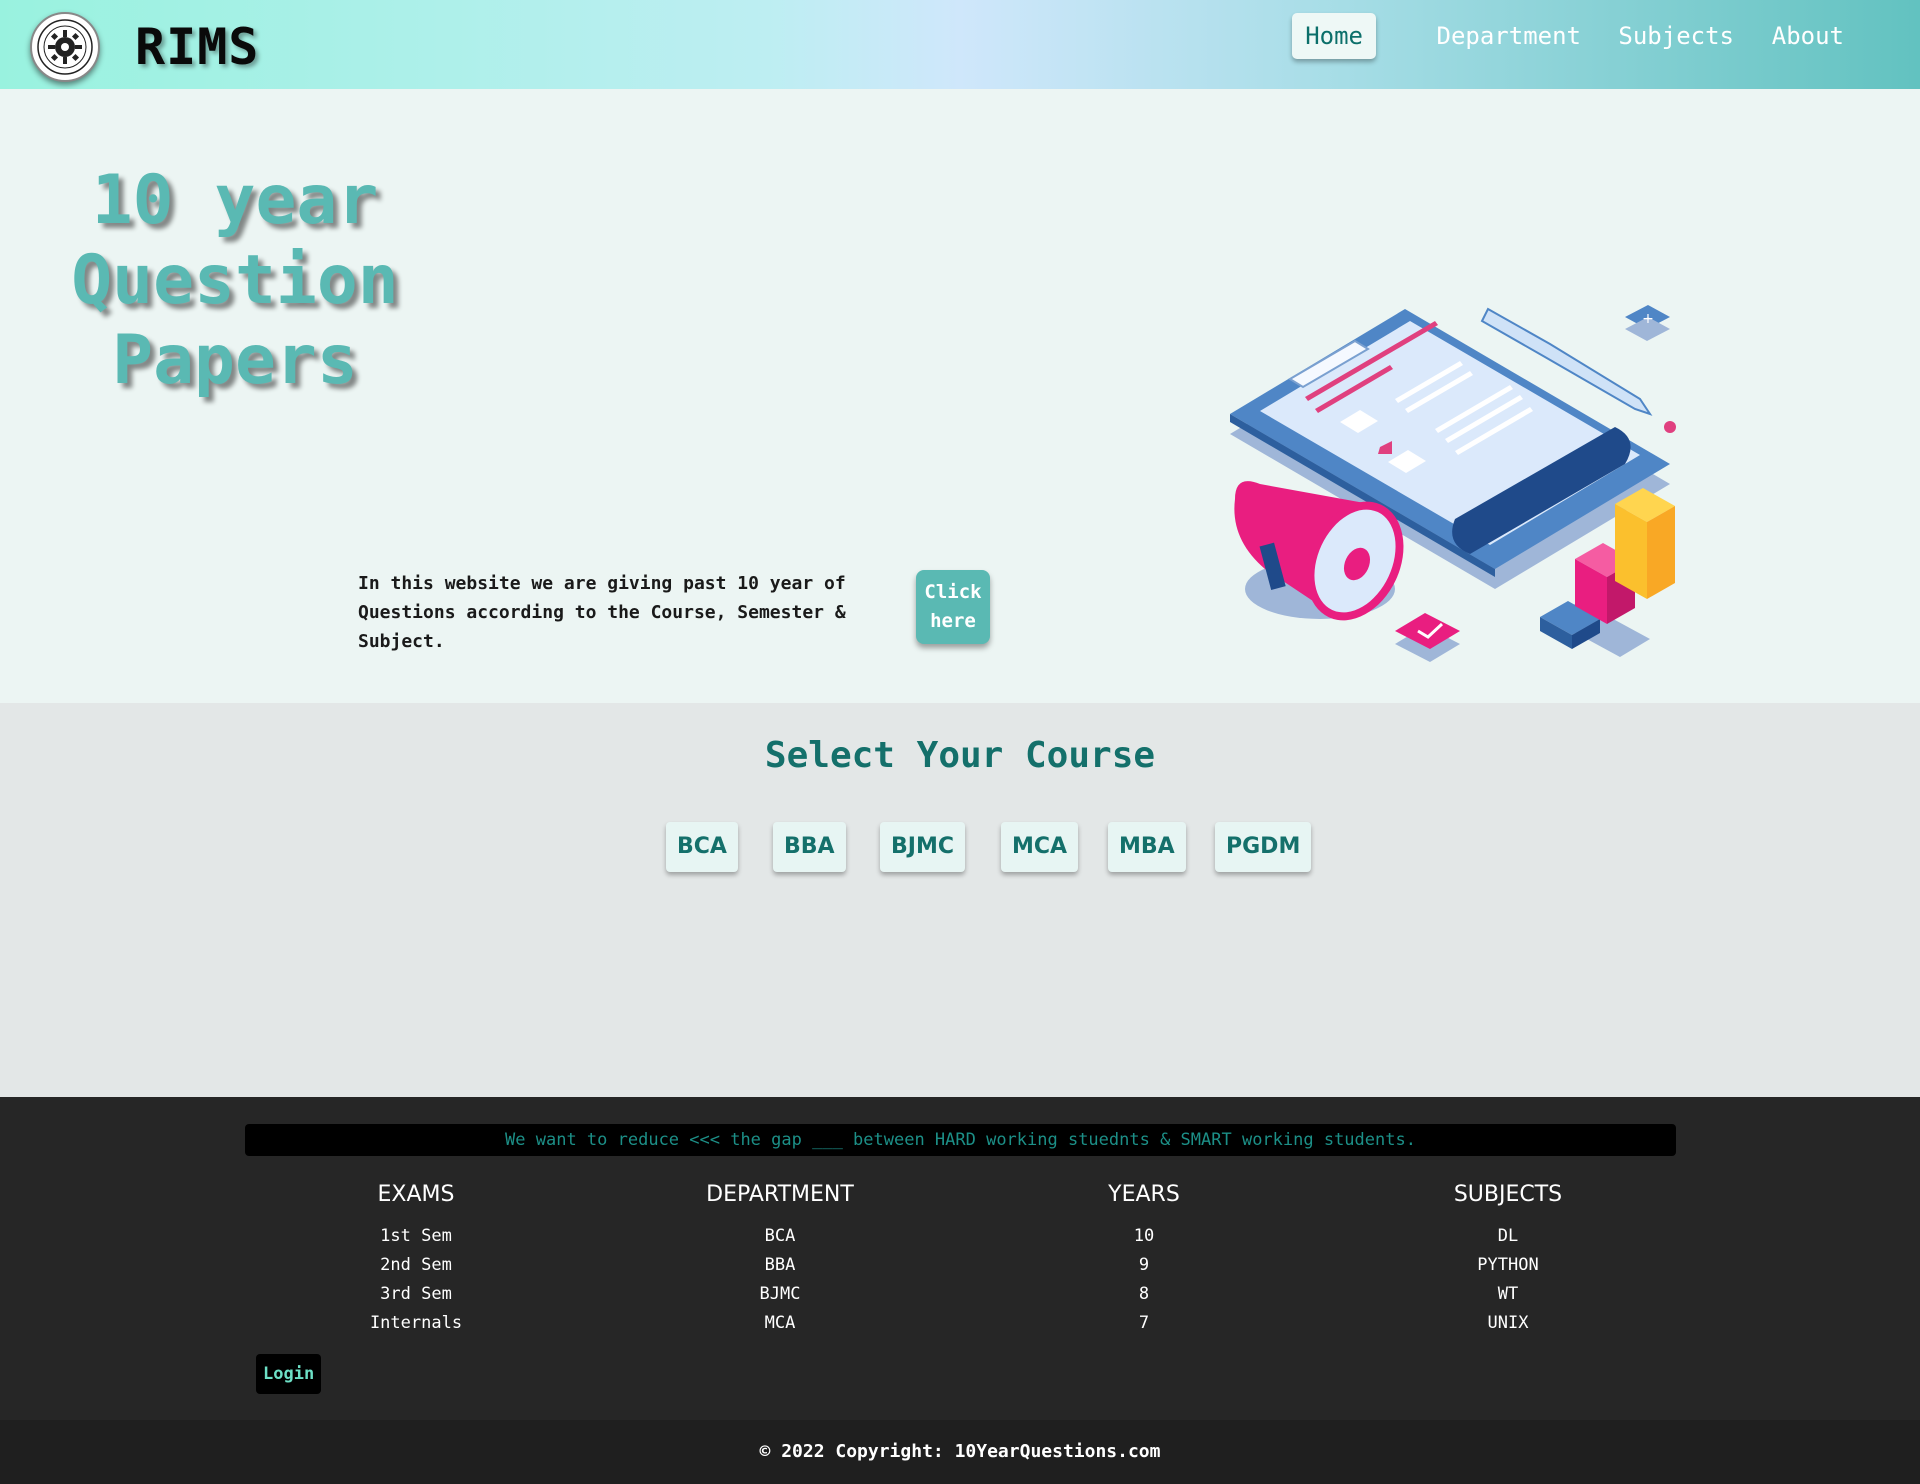 This screenshot has width=1920, height=1484. Describe the element at coordinates (1144, 1265) in the screenshot. I see `footer-link: 9` at that location.